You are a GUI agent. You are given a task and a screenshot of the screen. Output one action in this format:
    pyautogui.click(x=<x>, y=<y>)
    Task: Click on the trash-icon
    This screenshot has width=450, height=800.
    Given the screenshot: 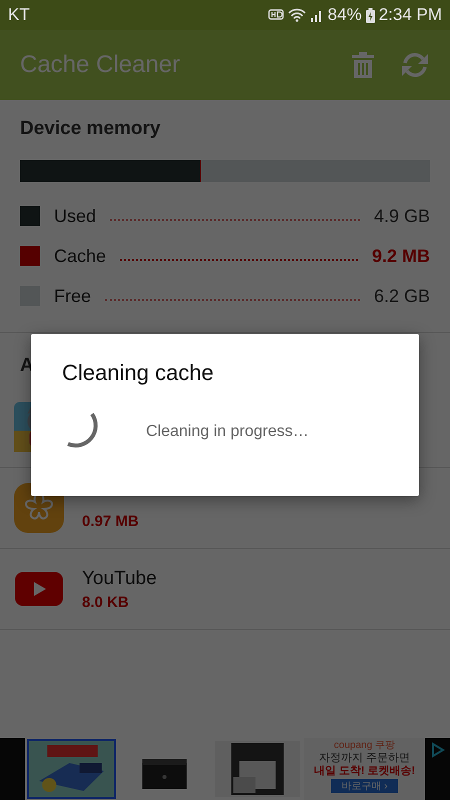 What is the action you would take?
    pyautogui.click(x=363, y=65)
    